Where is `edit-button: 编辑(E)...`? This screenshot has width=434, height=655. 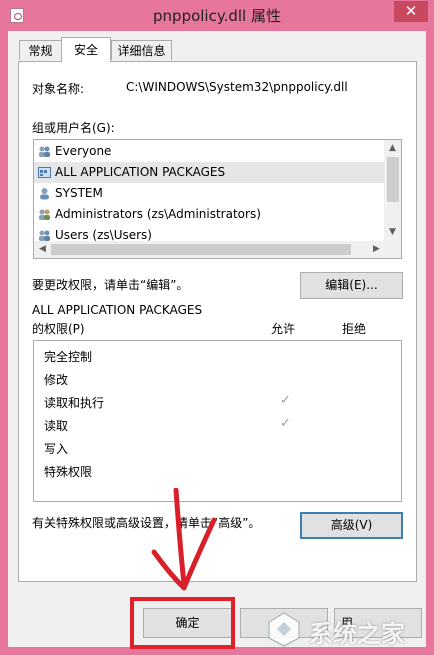
edit-button: 编辑(E)... is located at coordinates (351, 285).